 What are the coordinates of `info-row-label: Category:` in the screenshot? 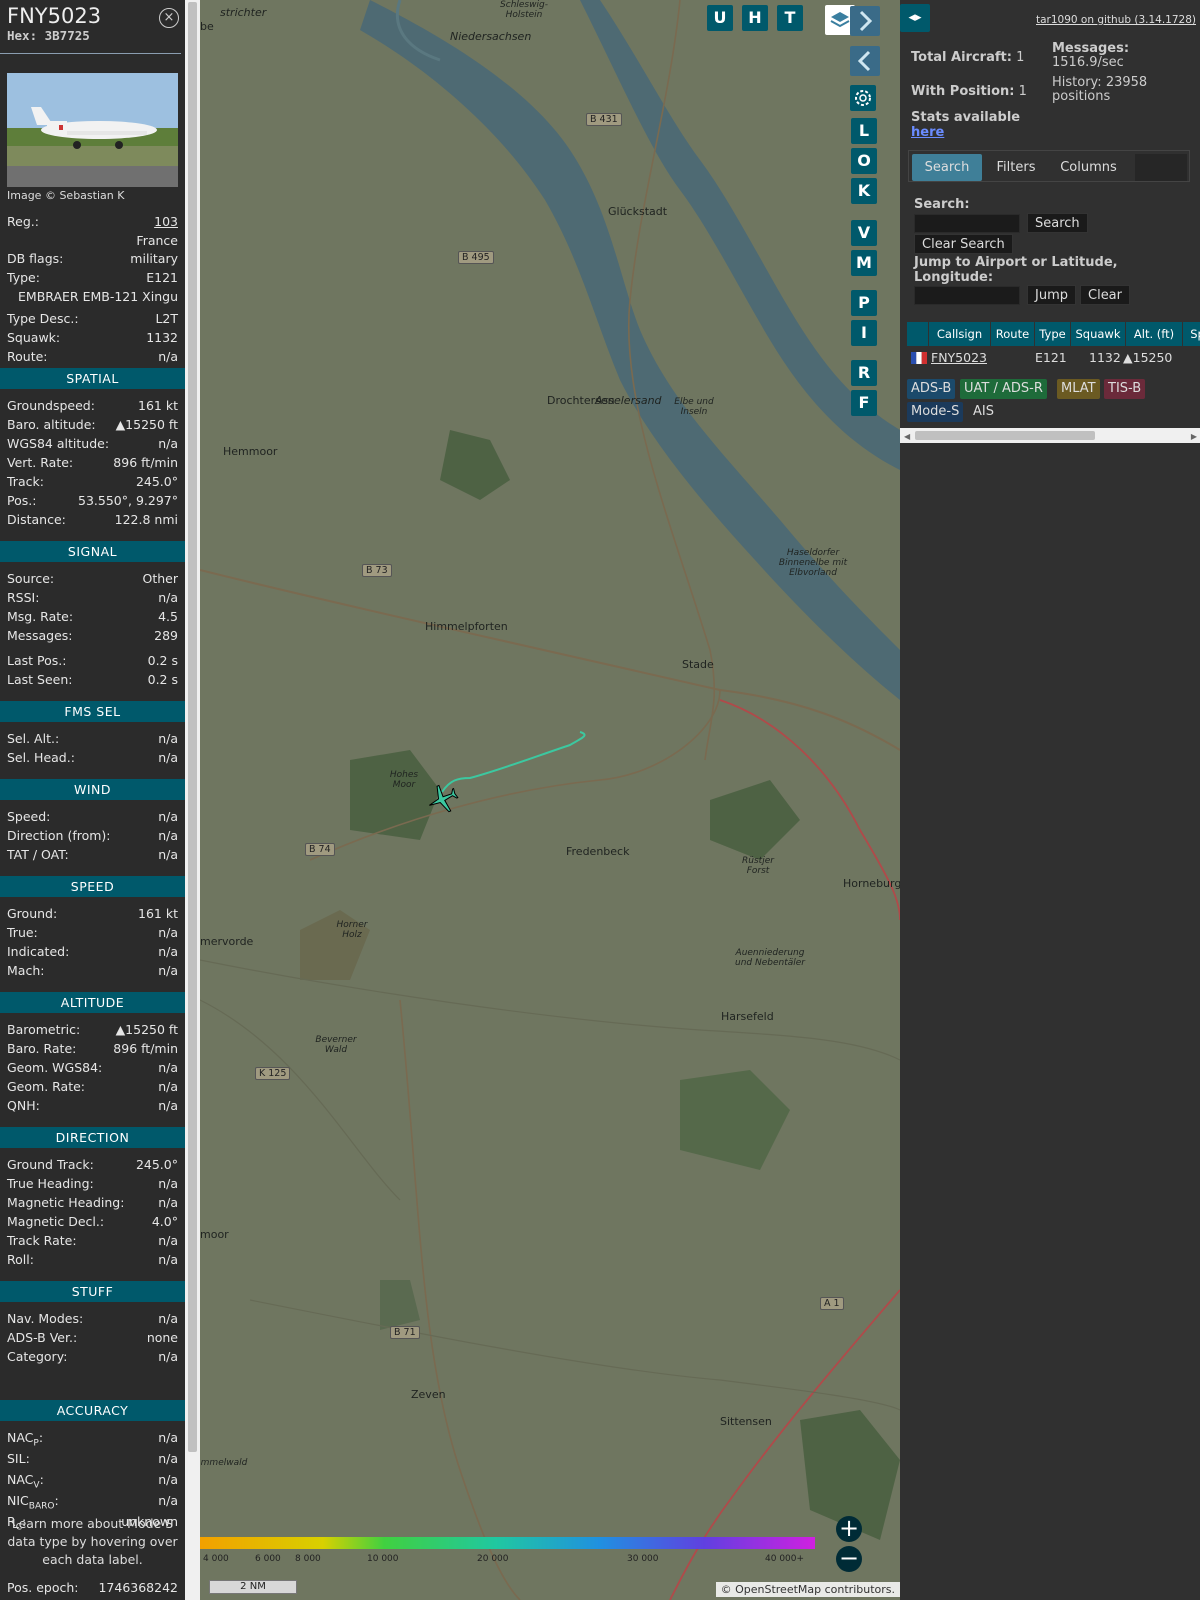 It's located at (37, 1358).